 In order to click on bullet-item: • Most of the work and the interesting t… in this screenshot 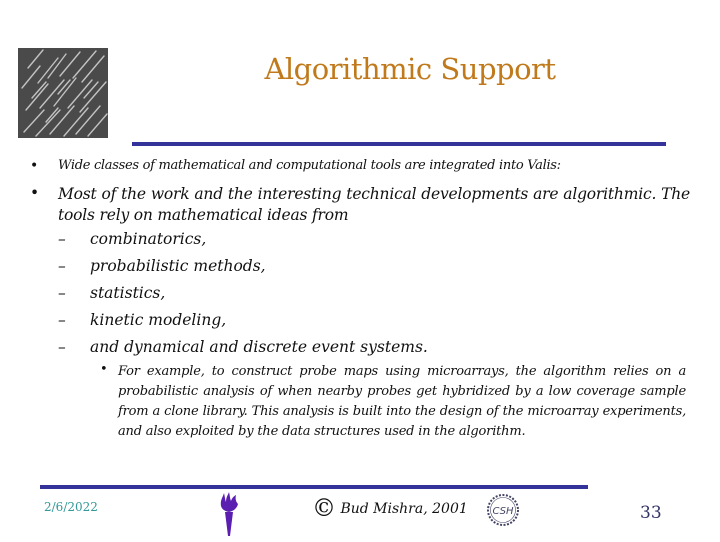, I will do `click(360, 205)`.